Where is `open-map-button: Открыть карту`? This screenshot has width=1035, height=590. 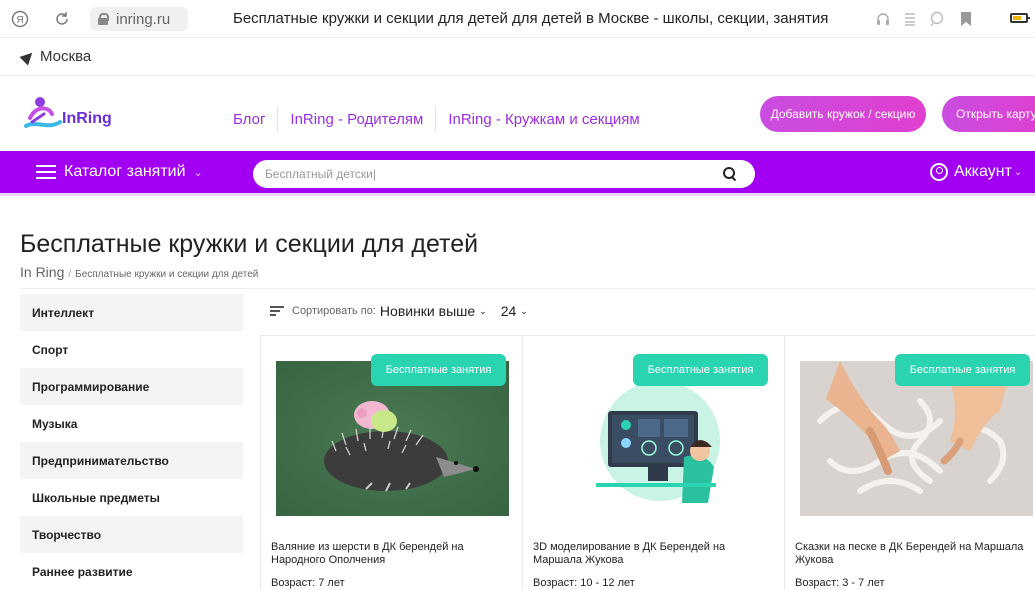 open-map-button: Открыть карту is located at coordinates (988, 114).